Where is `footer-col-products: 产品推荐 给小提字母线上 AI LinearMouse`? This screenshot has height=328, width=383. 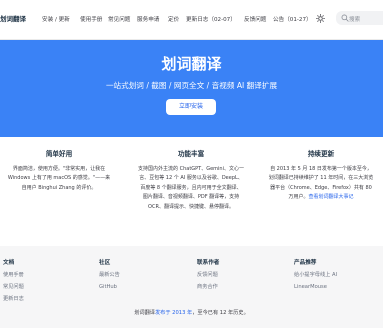 footer-col-products: 产品推荐 给小提字母线上 AI LinearMouse is located at coordinates (315, 274).